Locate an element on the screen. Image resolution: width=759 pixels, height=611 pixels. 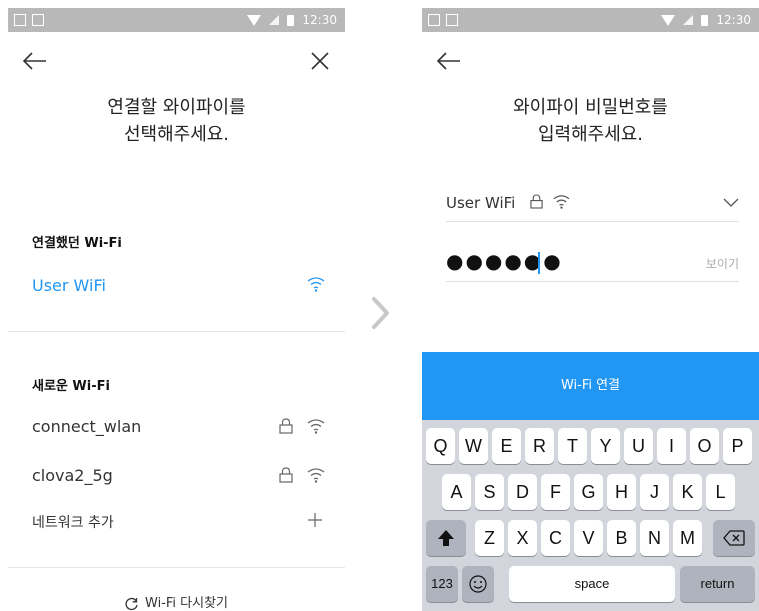
title-line-2: 입력해주세요. is located at coordinates (590, 134).